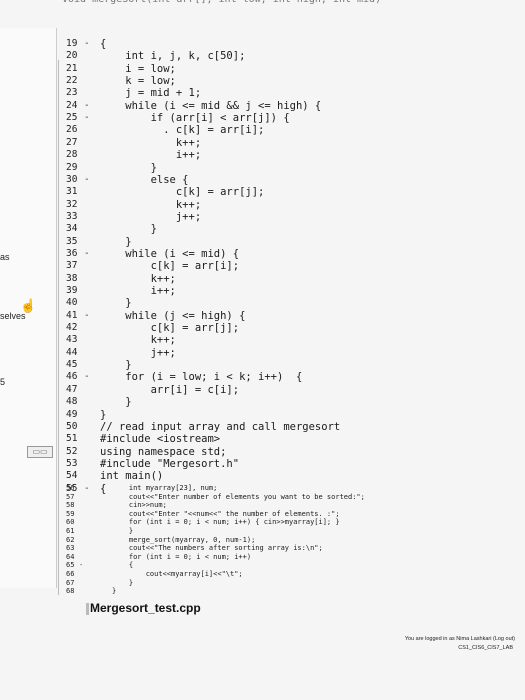  What do you see at coordinates (262, 303) in the screenshot?
I see `code-line: 40 }` at bounding box center [262, 303].